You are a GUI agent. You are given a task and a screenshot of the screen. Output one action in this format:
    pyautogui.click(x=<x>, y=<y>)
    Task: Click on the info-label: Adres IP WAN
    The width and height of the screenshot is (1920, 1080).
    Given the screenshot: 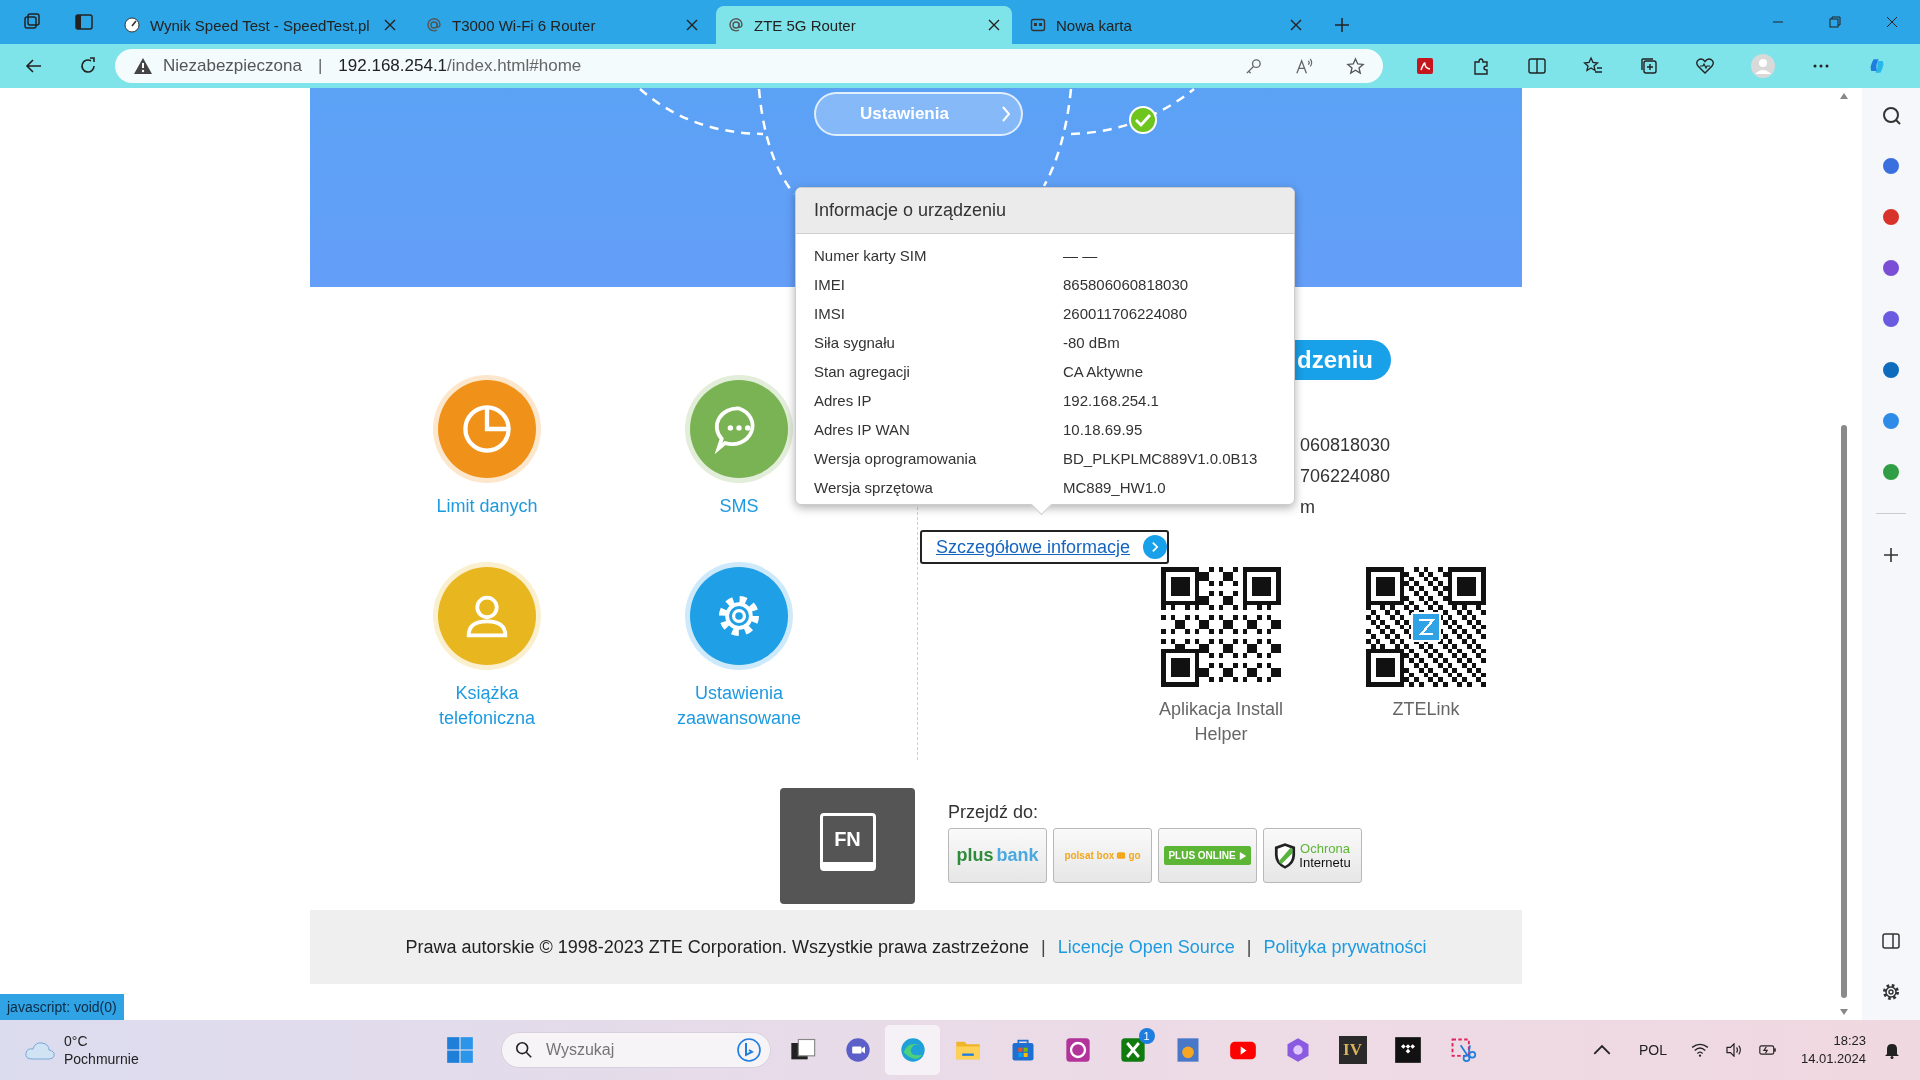 What is the action you would take?
    pyautogui.click(x=862, y=429)
    